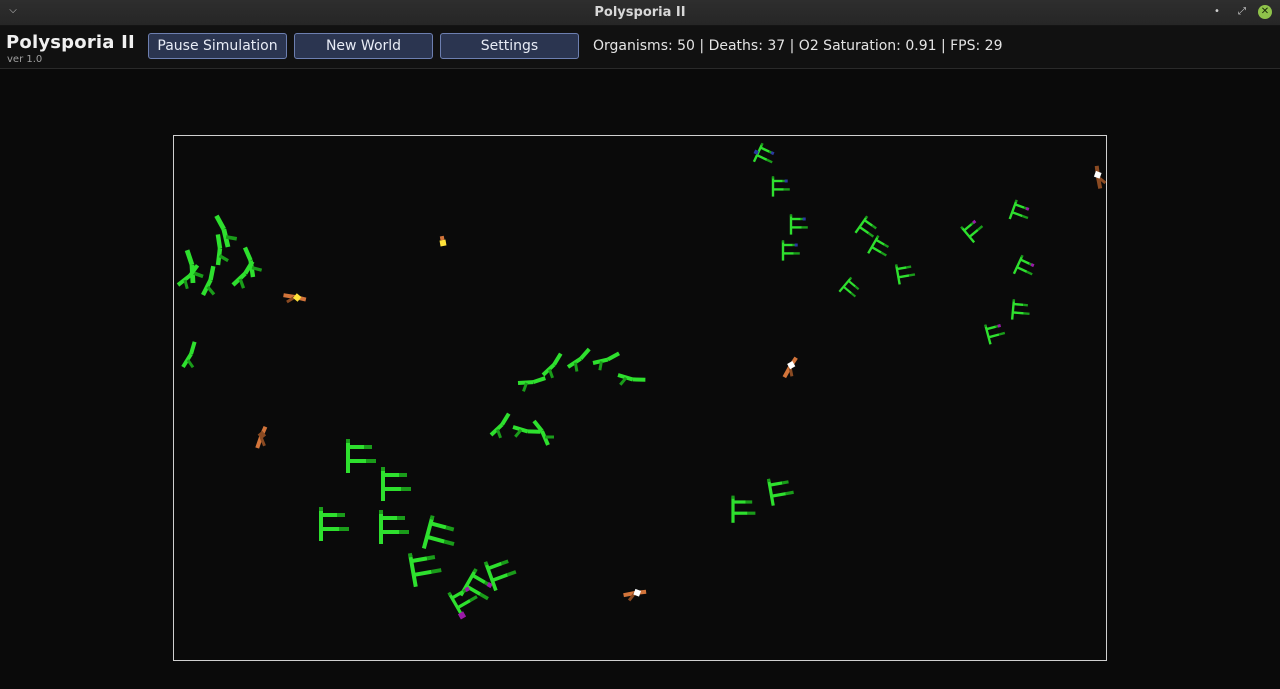  Describe the element at coordinates (1242, 12) in the screenshot. I see `maximize-icon: ⤢` at that location.